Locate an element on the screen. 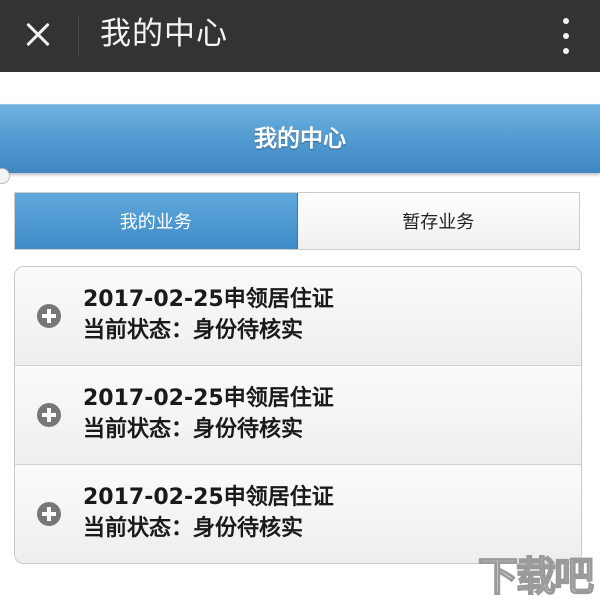 Image resolution: width=600 pixels, height=605 pixels. tab-my-business: 我的业务 is located at coordinates (156, 221).